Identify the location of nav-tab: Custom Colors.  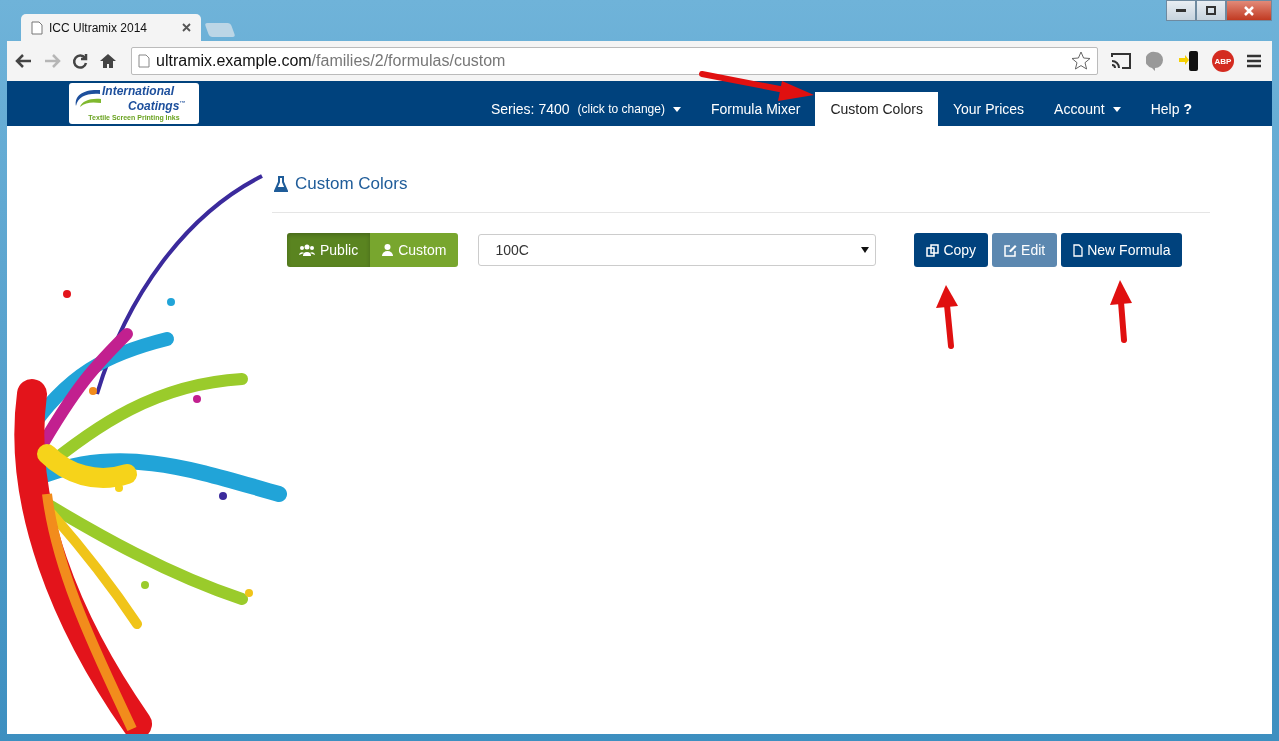
(876, 109).